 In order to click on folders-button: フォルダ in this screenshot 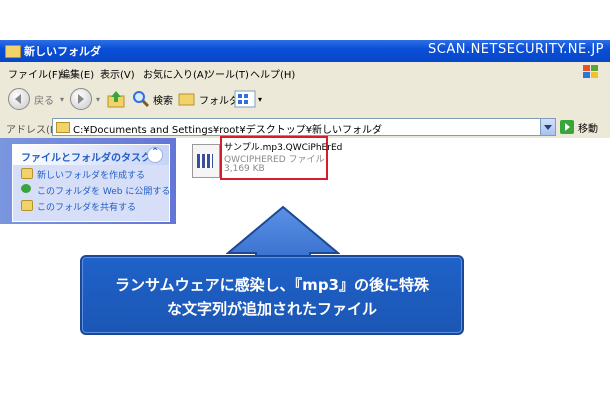, I will do `click(208, 99)`.